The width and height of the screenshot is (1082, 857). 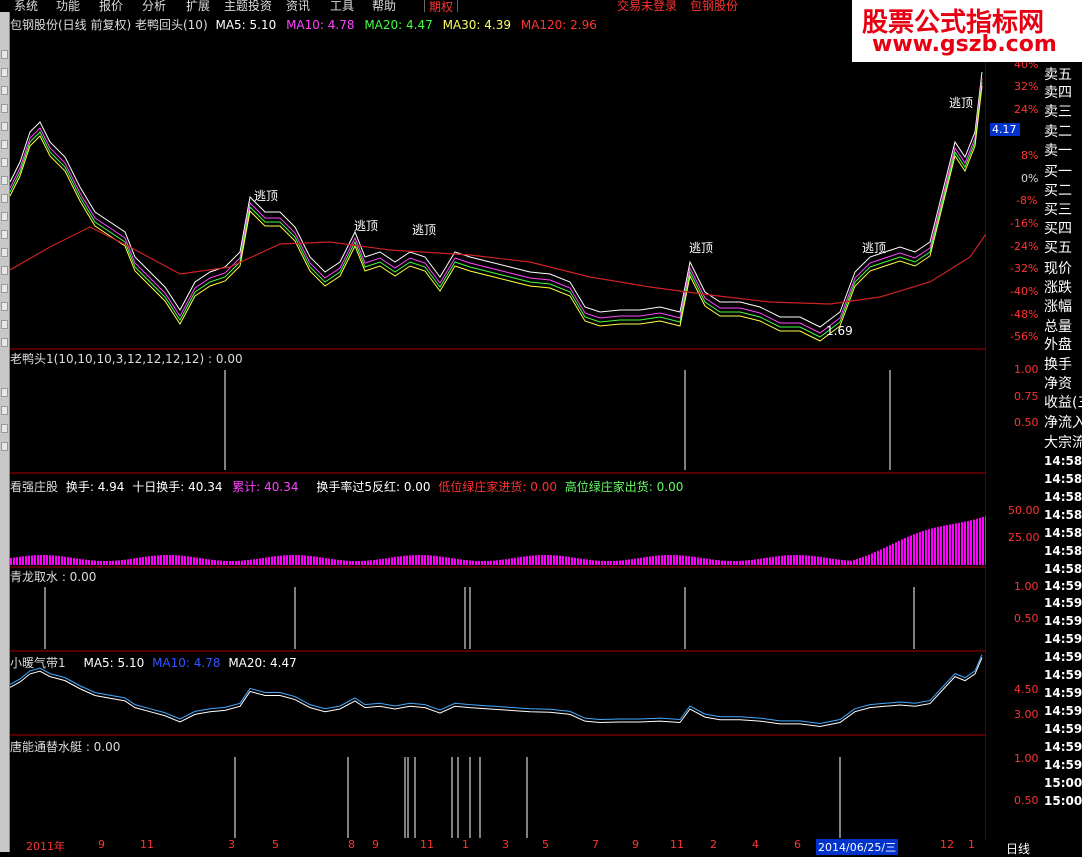 What do you see at coordinates (557, 420) in the screenshot?
I see `duck-head-signal-plot` at bounding box center [557, 420].